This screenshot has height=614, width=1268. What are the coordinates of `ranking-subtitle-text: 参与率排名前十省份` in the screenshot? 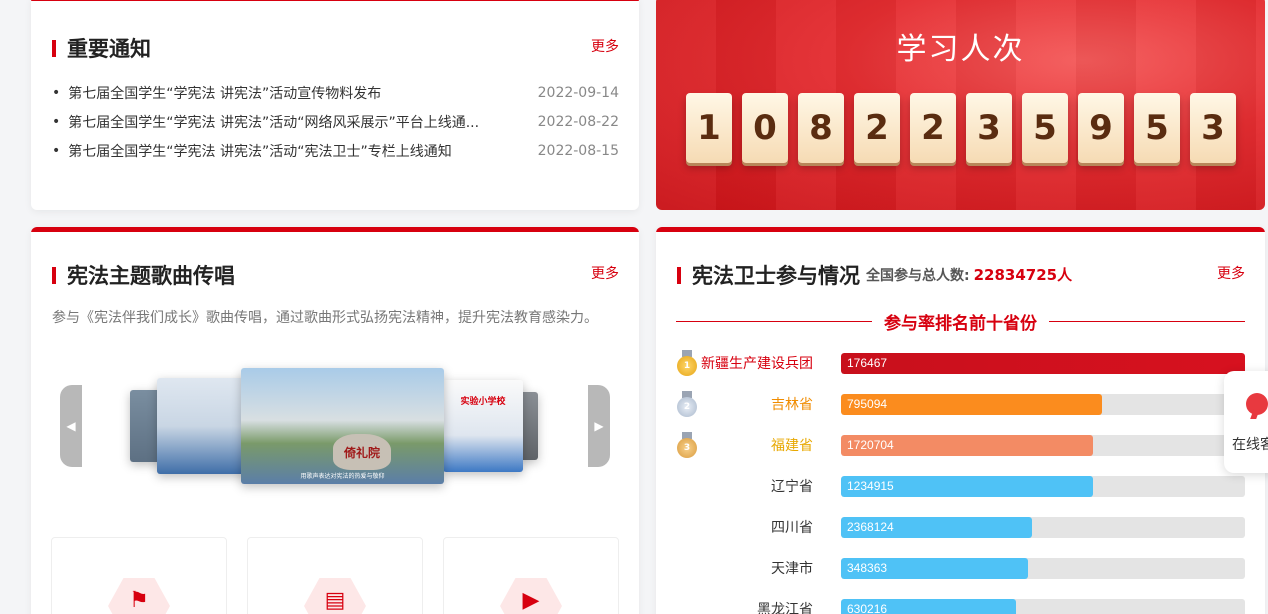 It's located at (960, 324).